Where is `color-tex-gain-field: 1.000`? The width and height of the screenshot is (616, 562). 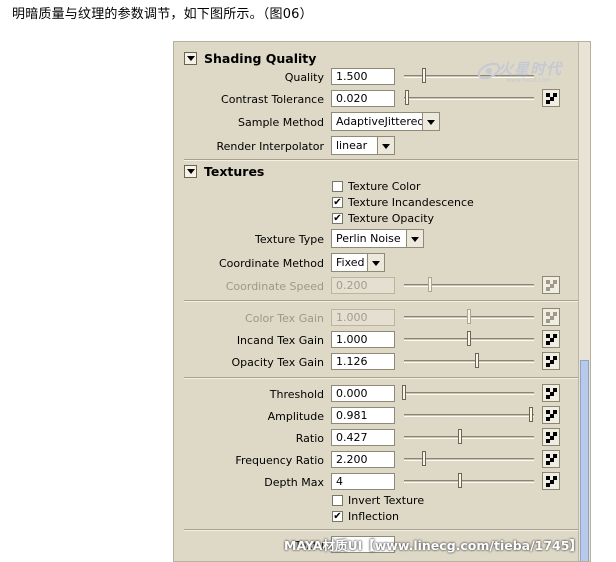
color-tex-gain-field: 1.000 is located at coordinates (363, 317).